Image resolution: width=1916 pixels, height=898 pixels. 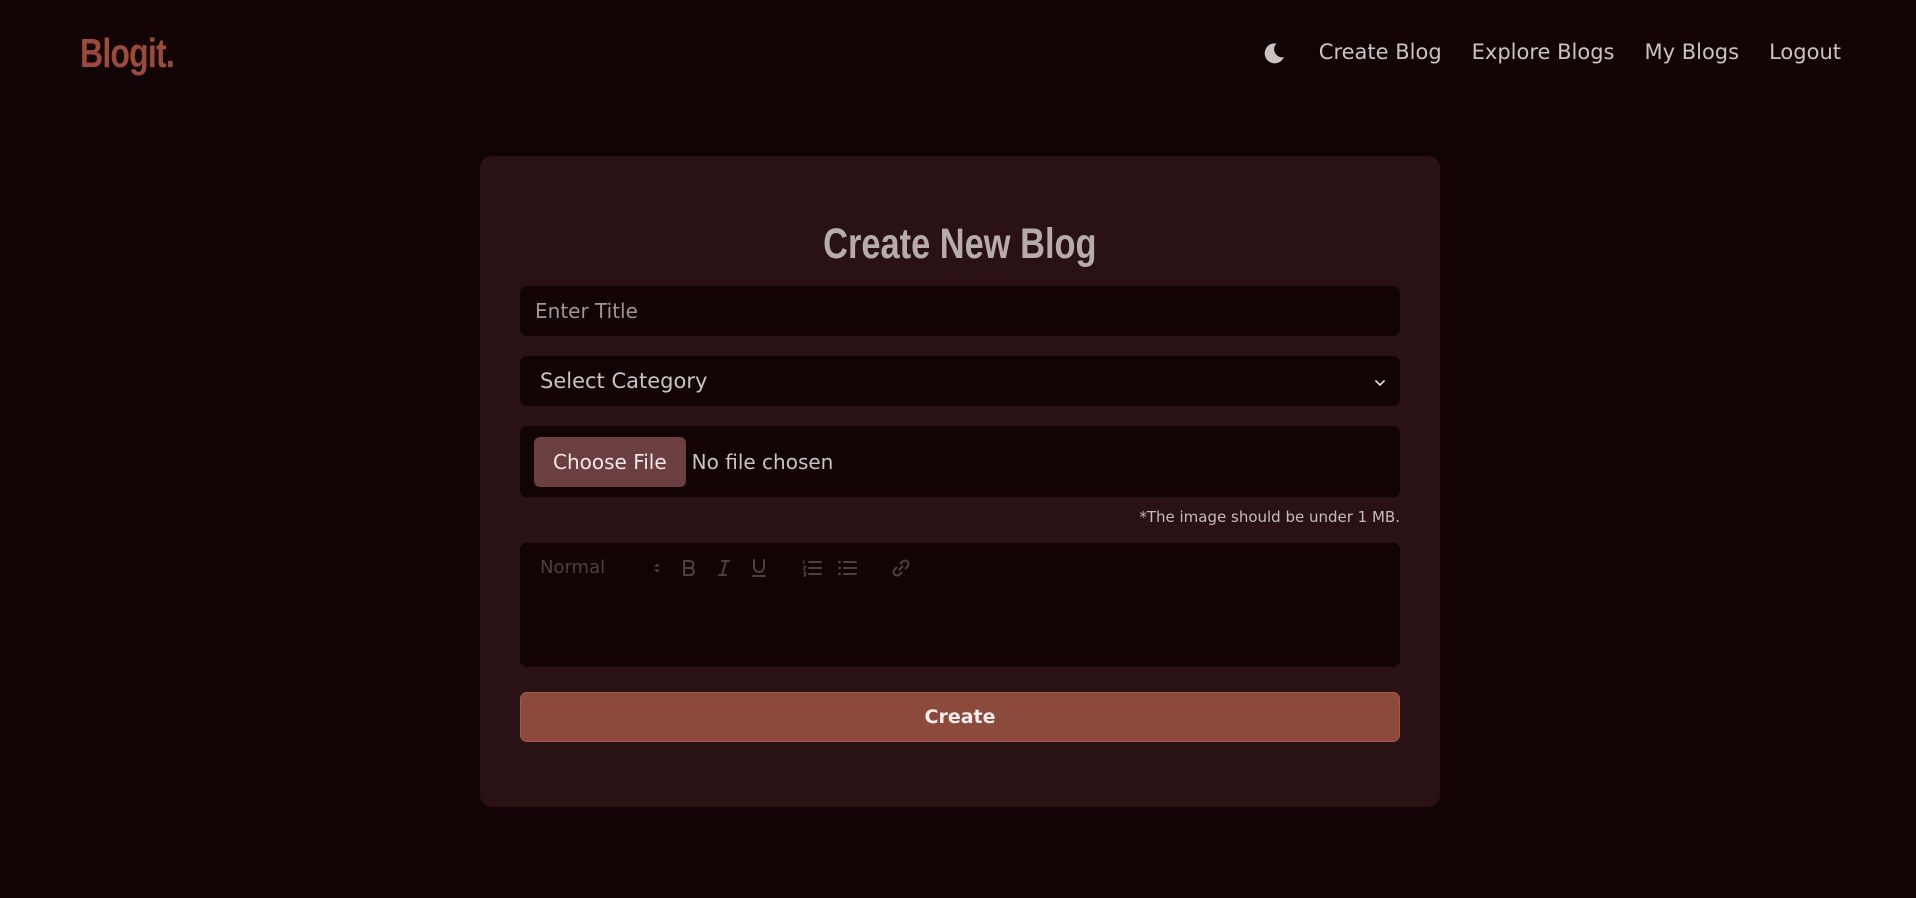 I want to click on choose-file-button: Choose File, so click(x=610, y=461).